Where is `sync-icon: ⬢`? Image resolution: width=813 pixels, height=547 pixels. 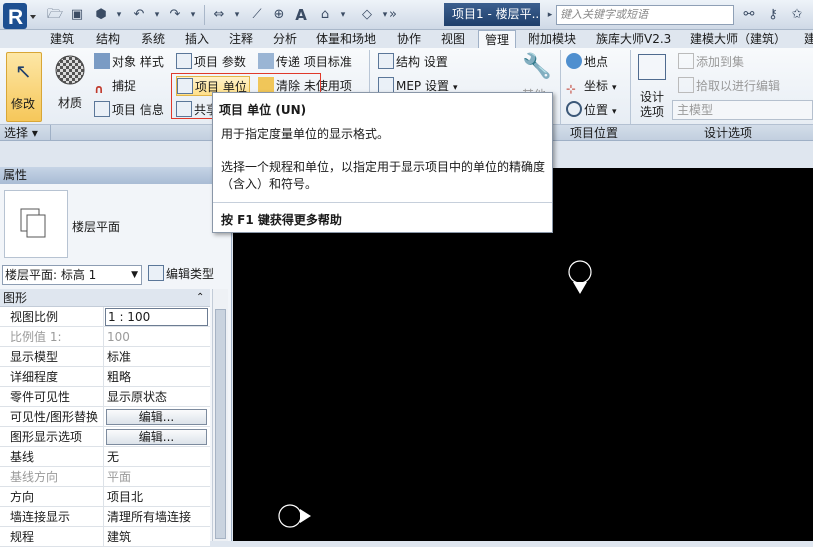
sync-icon: ⬢ is located at coordinates (101, 15).